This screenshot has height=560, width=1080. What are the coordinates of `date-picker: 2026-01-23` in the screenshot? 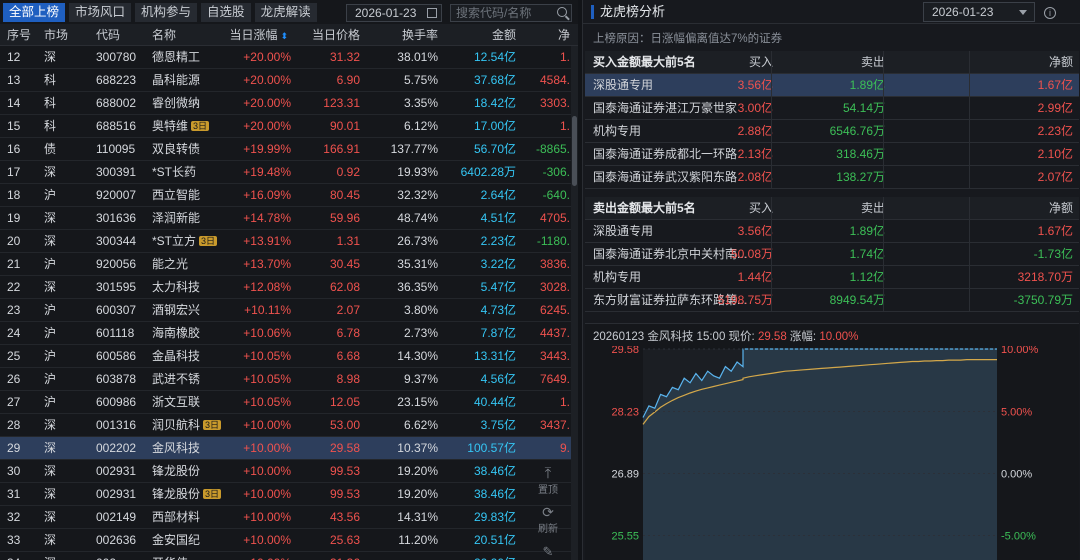 It's located at (394, 13).